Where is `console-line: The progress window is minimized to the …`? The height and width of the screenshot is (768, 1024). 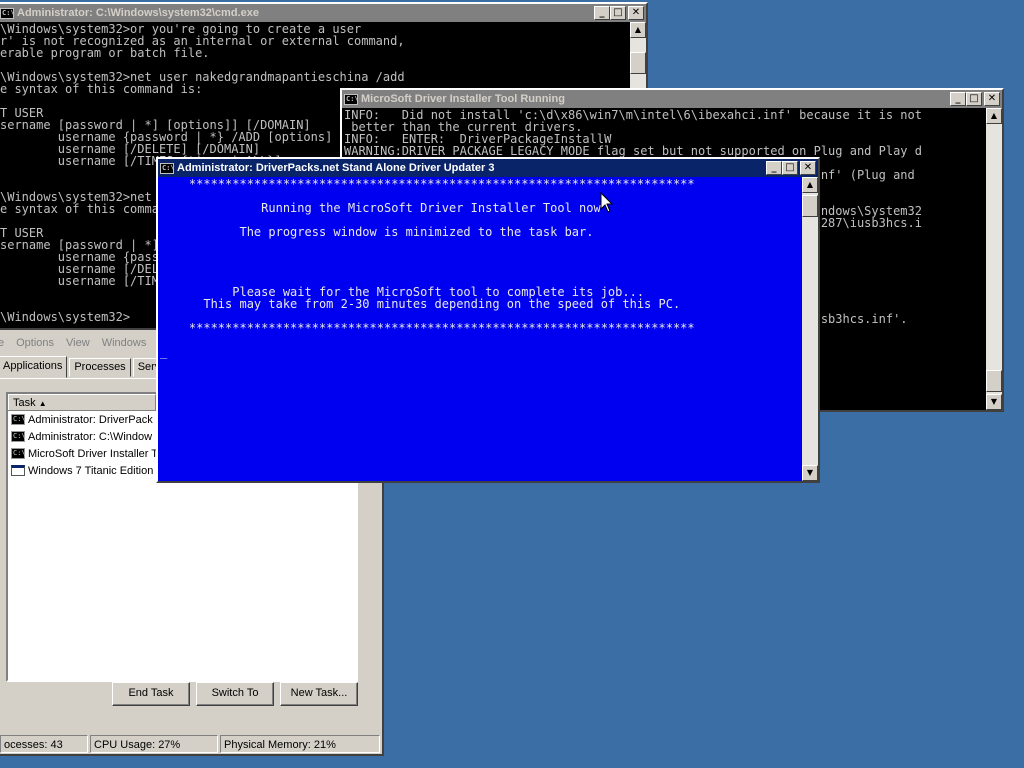 console-line: The progress window is minimized to the … is located at coordinates (377, 232).